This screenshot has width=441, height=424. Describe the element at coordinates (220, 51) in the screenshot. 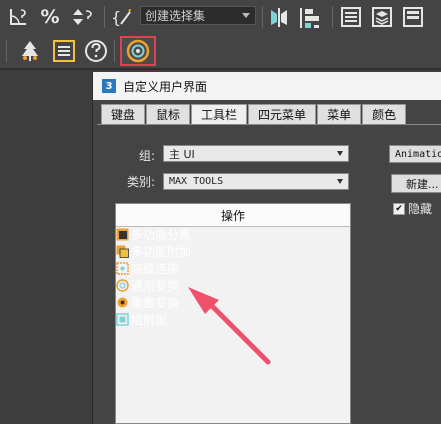

I see `main-toolbar-row2` at that location.